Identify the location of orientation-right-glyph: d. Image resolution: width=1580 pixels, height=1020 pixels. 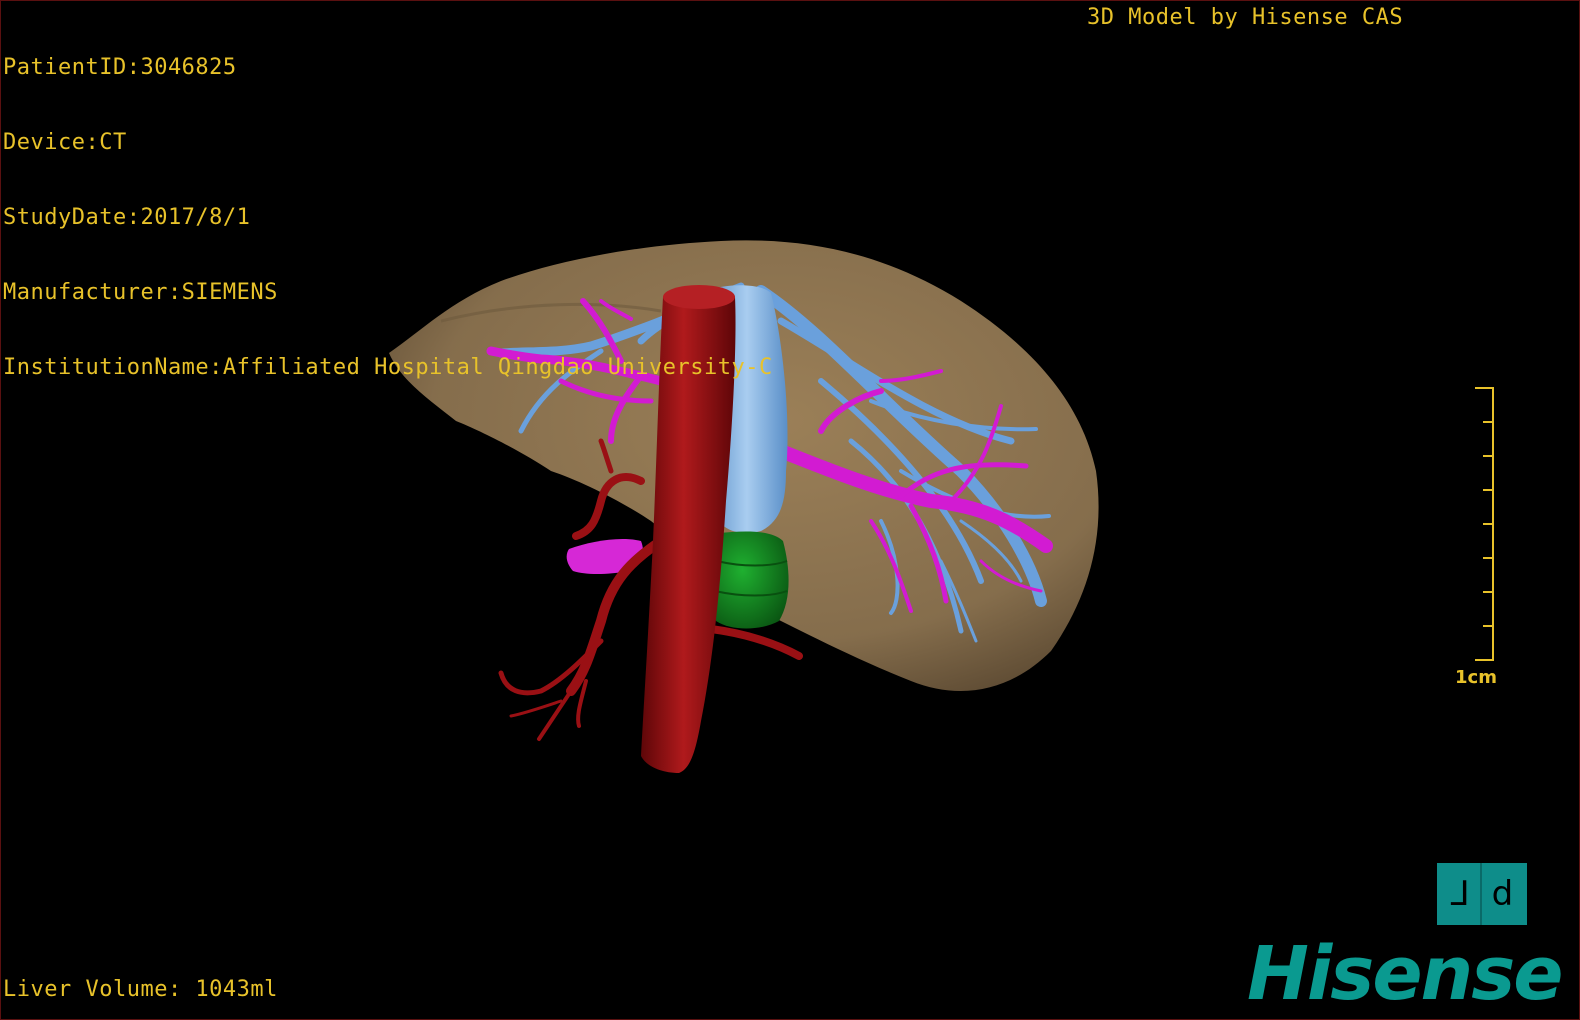
(1502, 894).